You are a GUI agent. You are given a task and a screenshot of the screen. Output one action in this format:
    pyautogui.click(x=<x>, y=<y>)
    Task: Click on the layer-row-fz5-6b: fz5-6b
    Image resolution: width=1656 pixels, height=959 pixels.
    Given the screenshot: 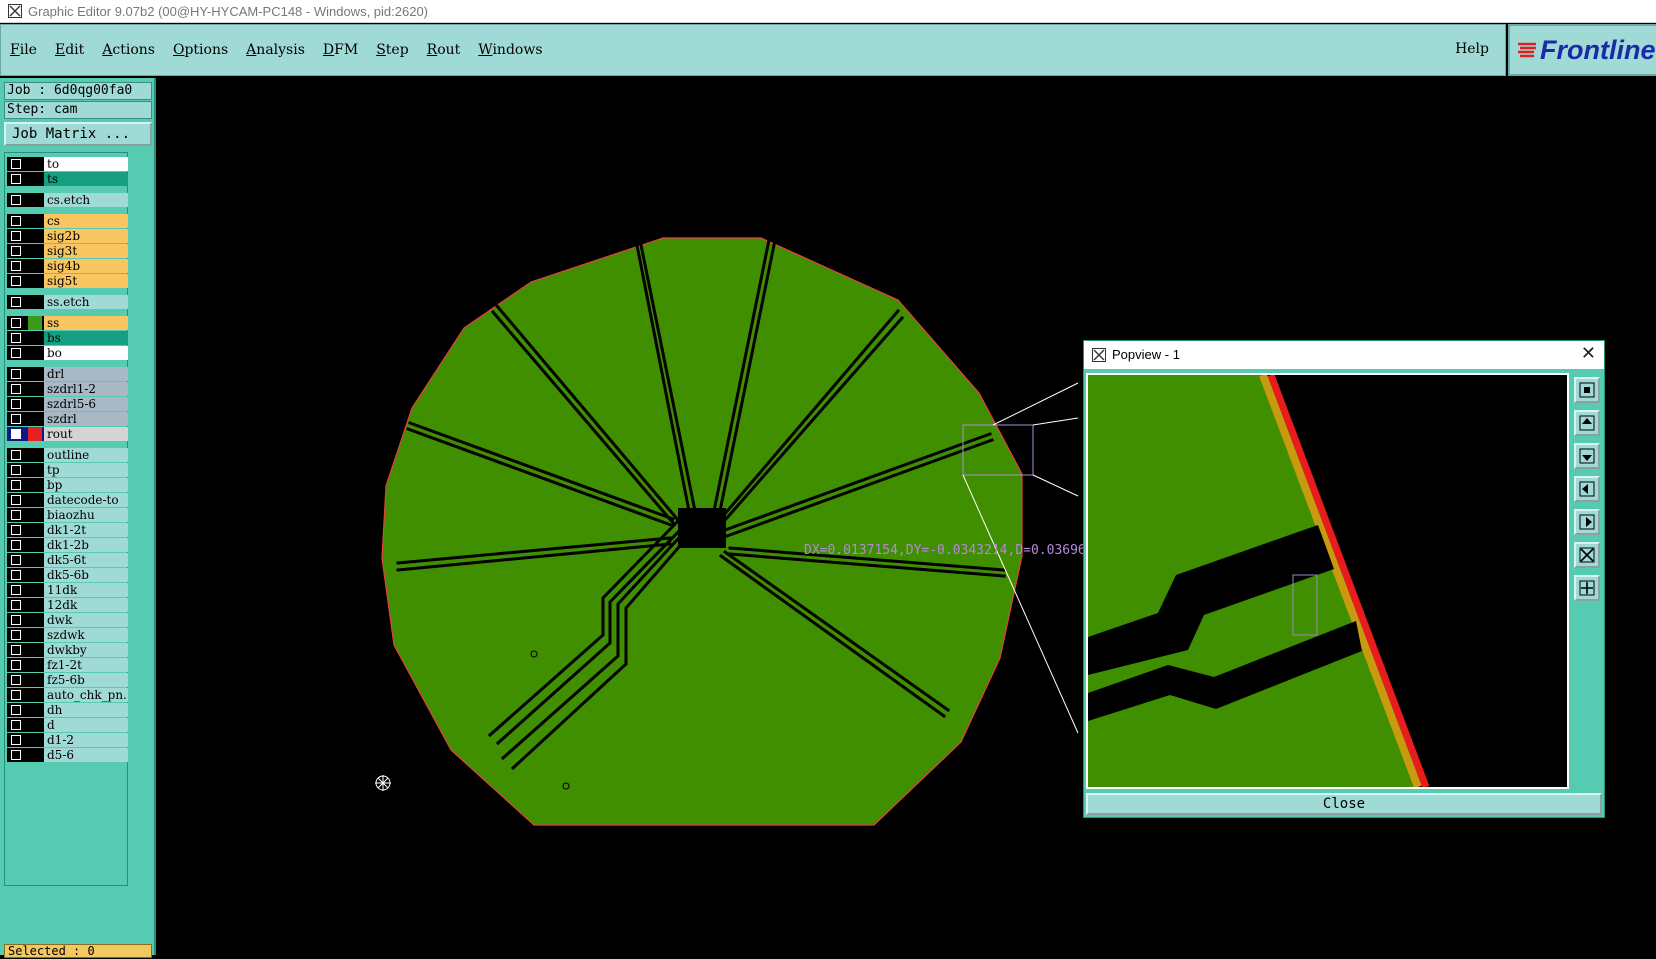 What is the action you would take?
    pyautogui.click(x=67, y=680)
    